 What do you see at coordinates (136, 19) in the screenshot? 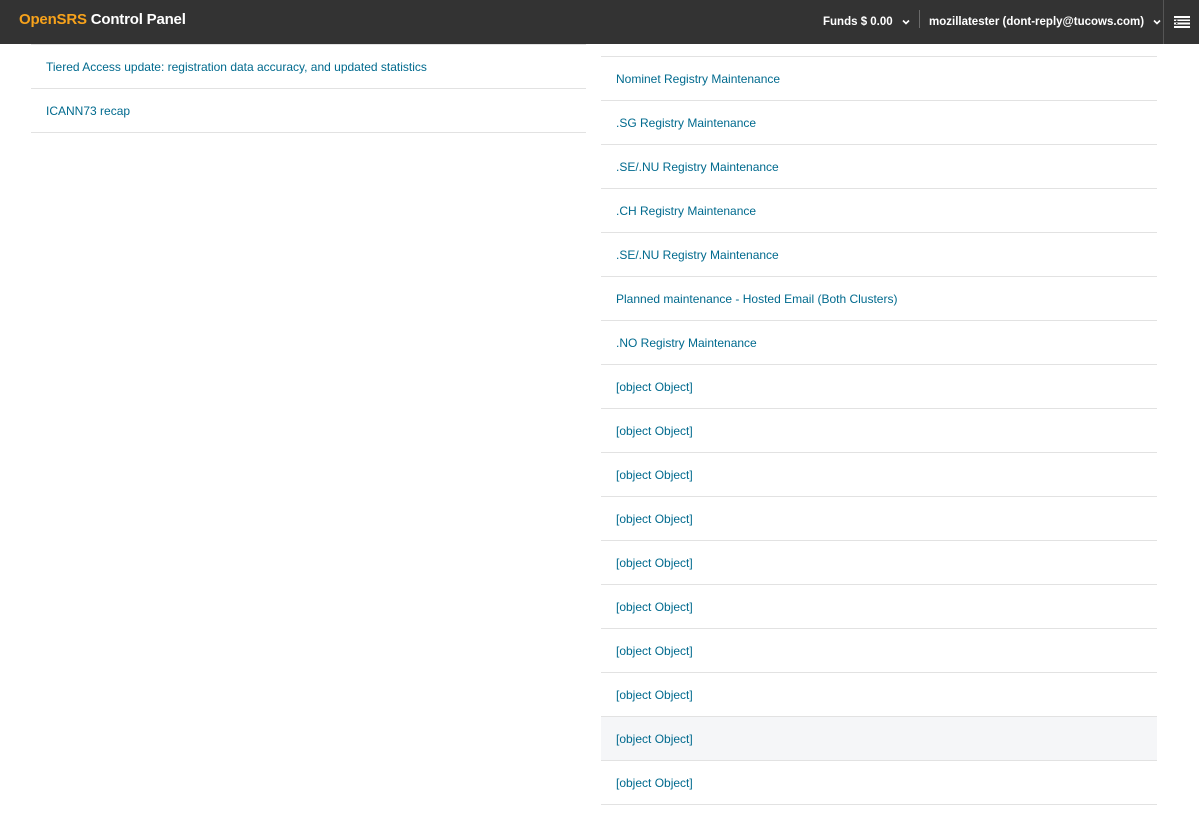
I see `brand-control-panel: Control Panel` at bounding box center [136, 19].